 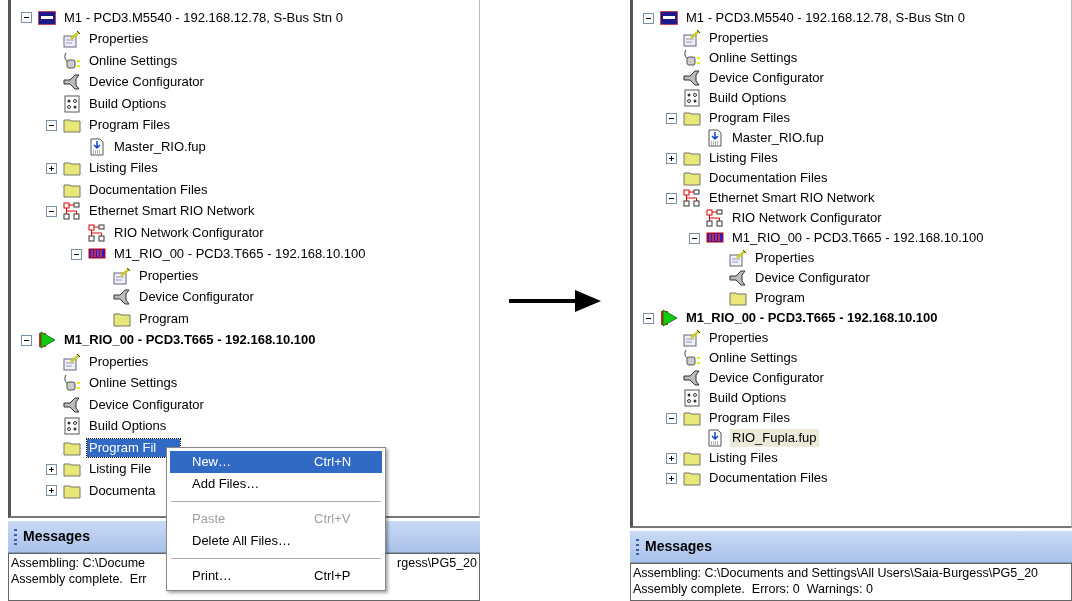 What do you see at coordinates (276, 576) in the screenshot?
I see `menu-item: Print… Ctrl+P` at bounding box center [276, 576].